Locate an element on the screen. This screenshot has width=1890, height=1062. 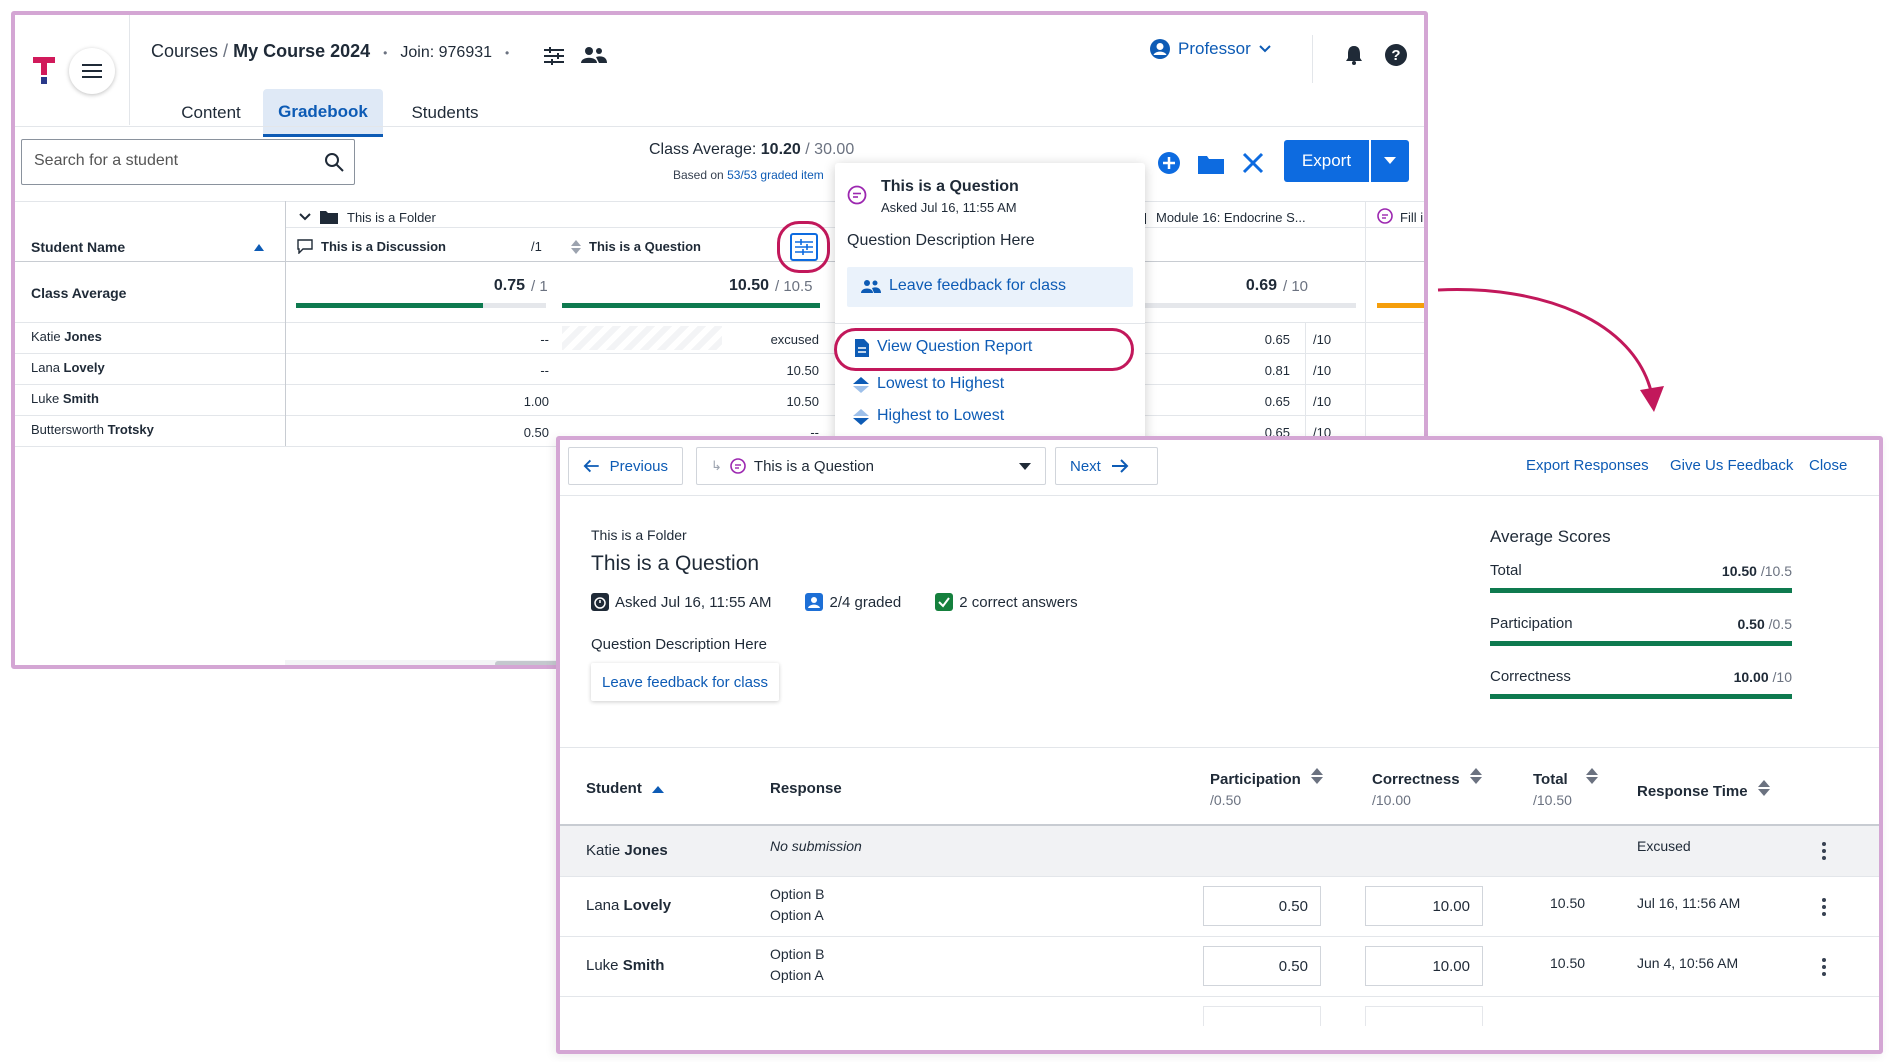
graded-text: 2/4 graded is located at coordinates (865, 602).